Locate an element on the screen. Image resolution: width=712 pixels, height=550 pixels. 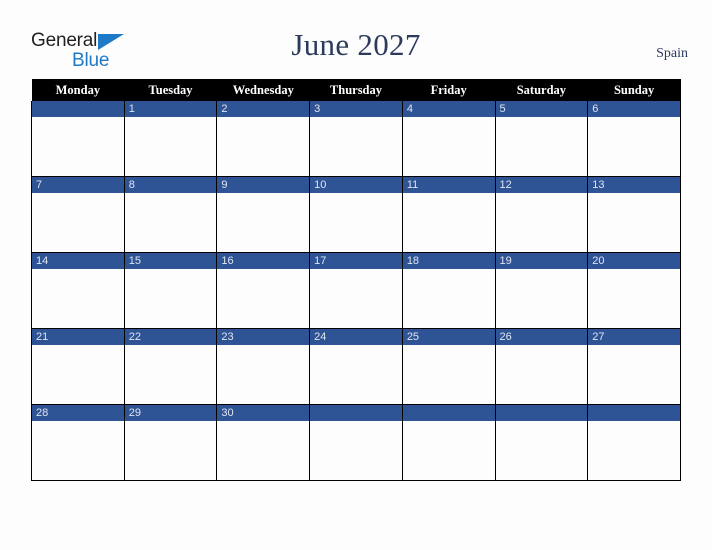
calendar-day-cell: 8 is located at coordinates (170, 214).